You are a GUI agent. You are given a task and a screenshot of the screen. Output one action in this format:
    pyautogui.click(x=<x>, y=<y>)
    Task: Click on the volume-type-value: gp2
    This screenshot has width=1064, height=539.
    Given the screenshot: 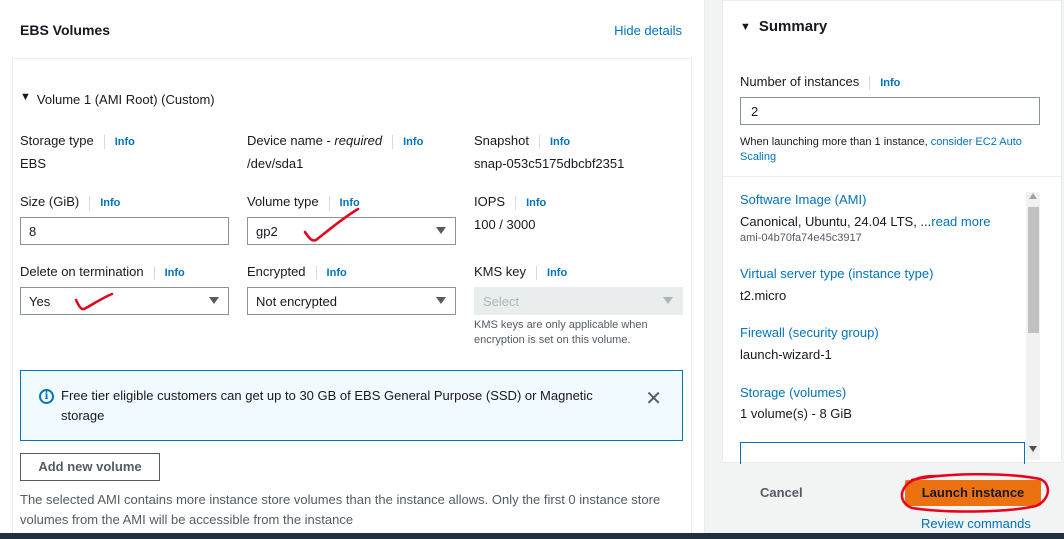 What is the action you would take?
    pyautogui.click(x=267, y=231)
    